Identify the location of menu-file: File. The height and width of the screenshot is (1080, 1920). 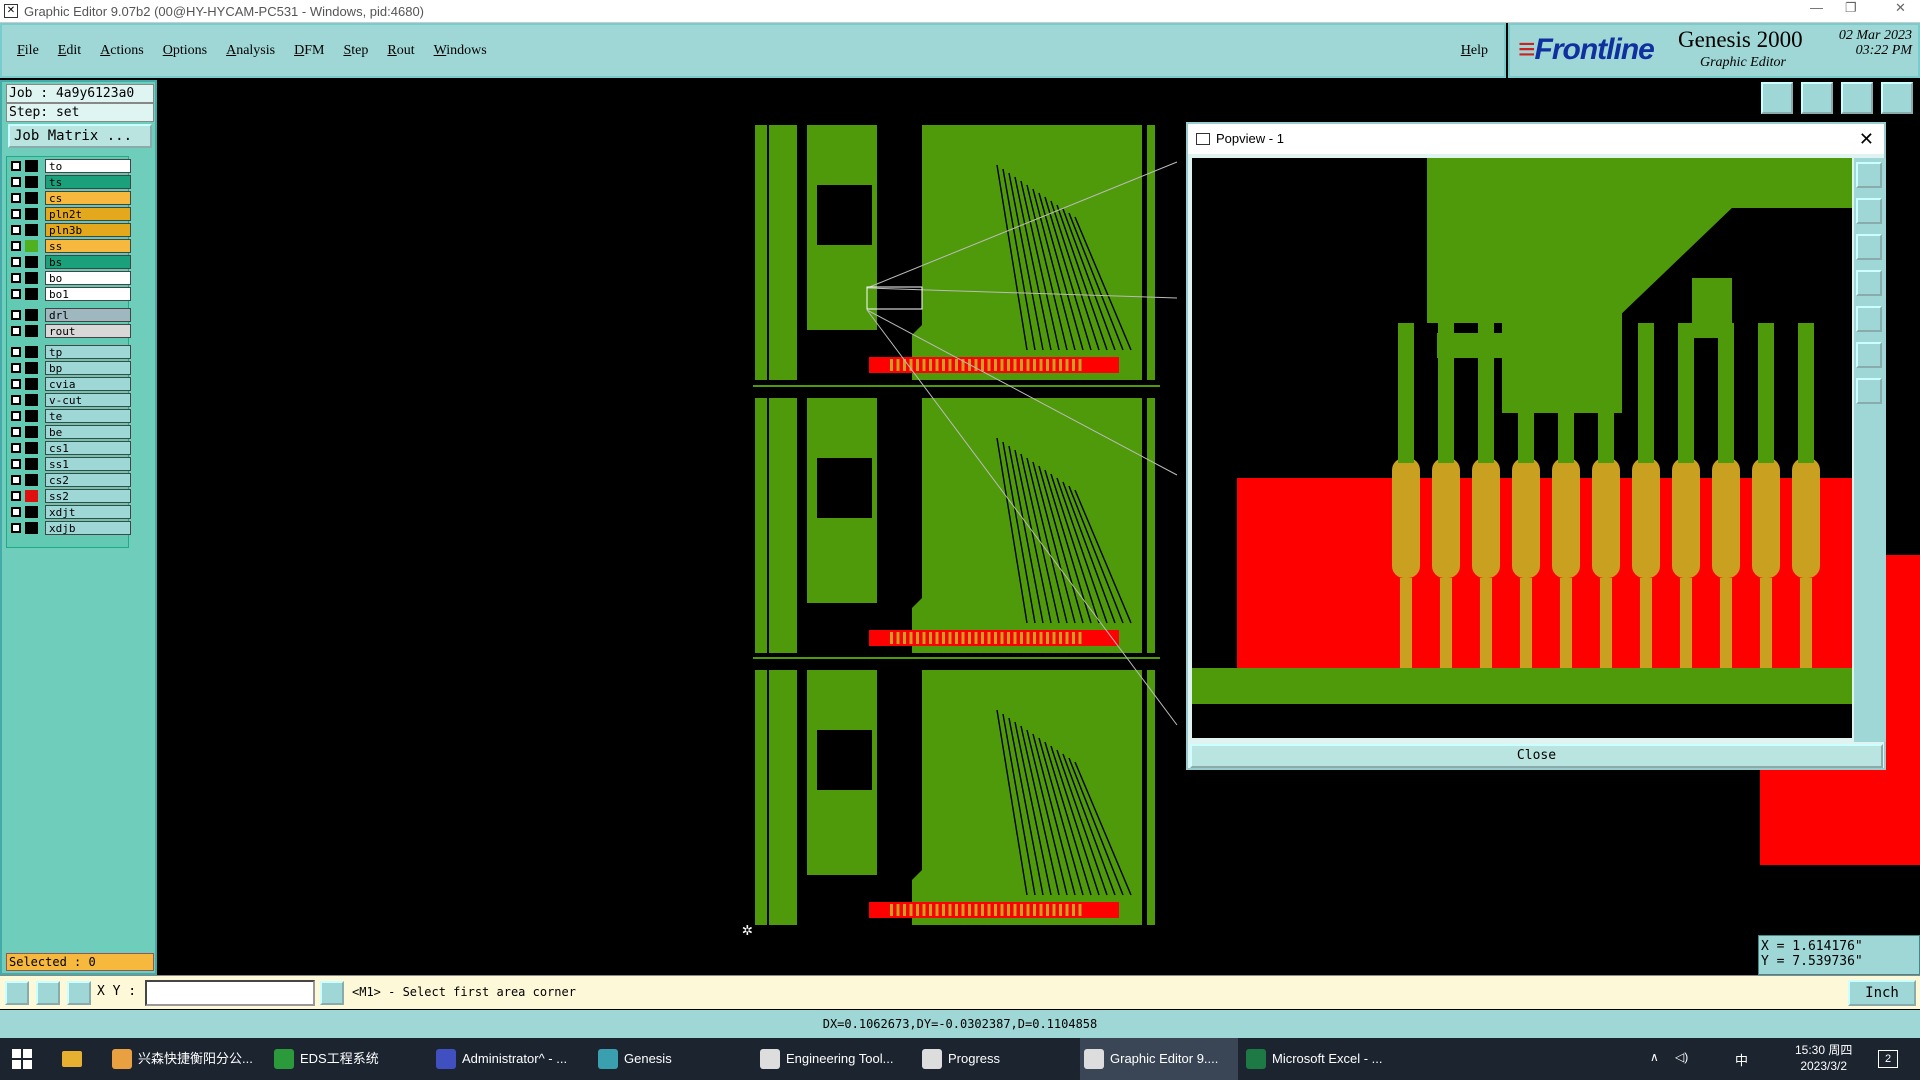
(28, 51).